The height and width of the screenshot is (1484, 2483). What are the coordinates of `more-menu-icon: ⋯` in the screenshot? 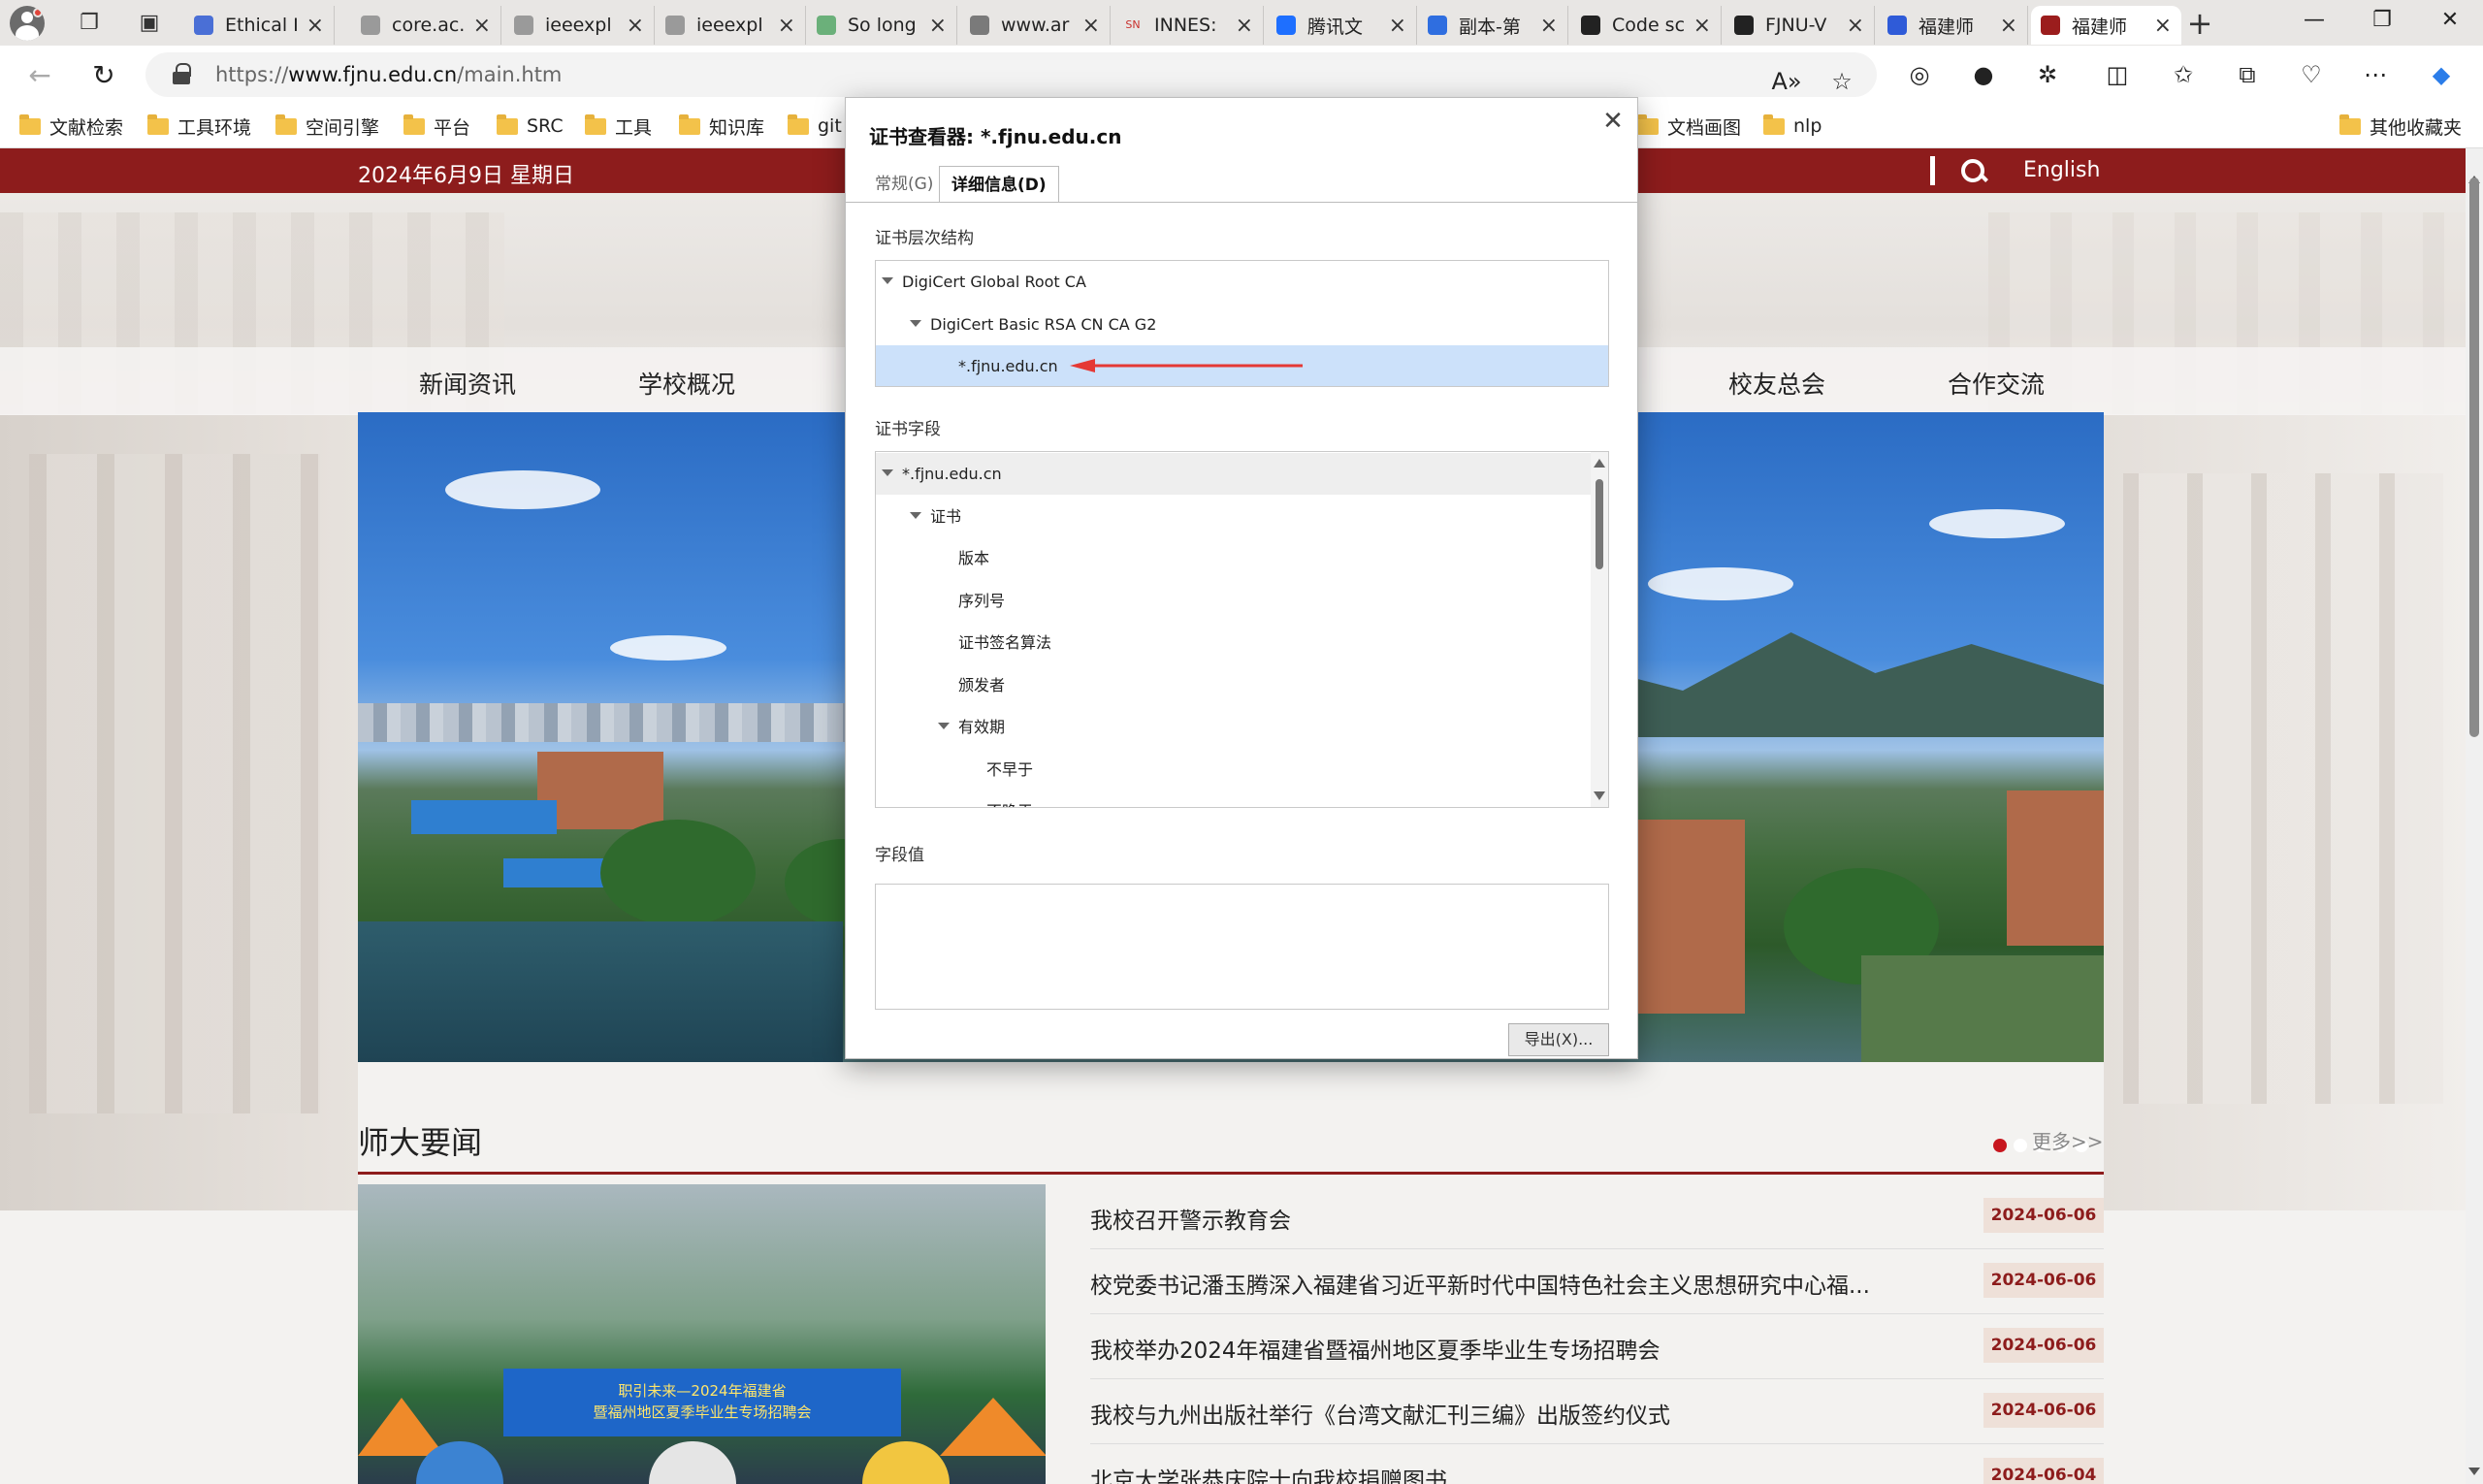 It's located at (2376, 74).